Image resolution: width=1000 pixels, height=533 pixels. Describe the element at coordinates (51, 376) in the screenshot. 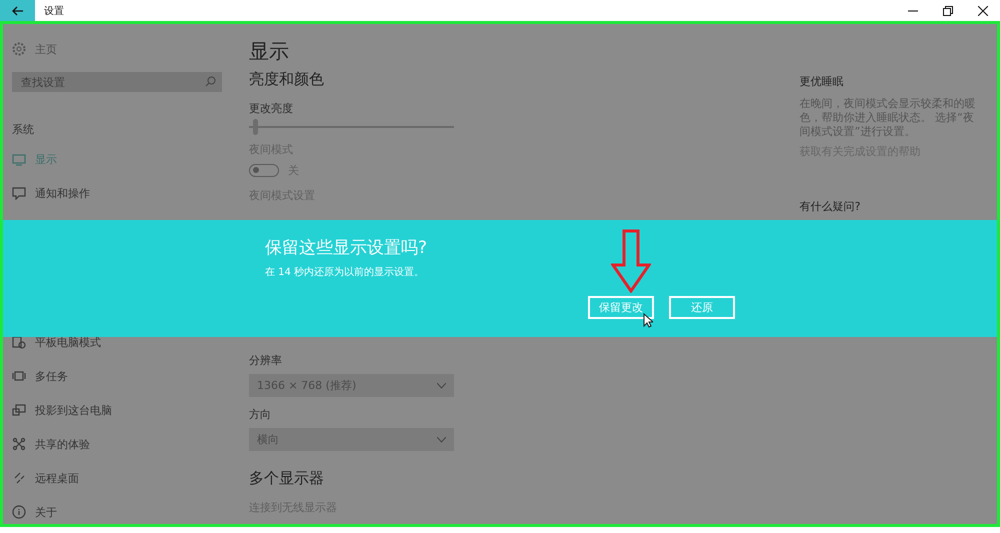

I see `sidebar-item: 多任务` at that location.